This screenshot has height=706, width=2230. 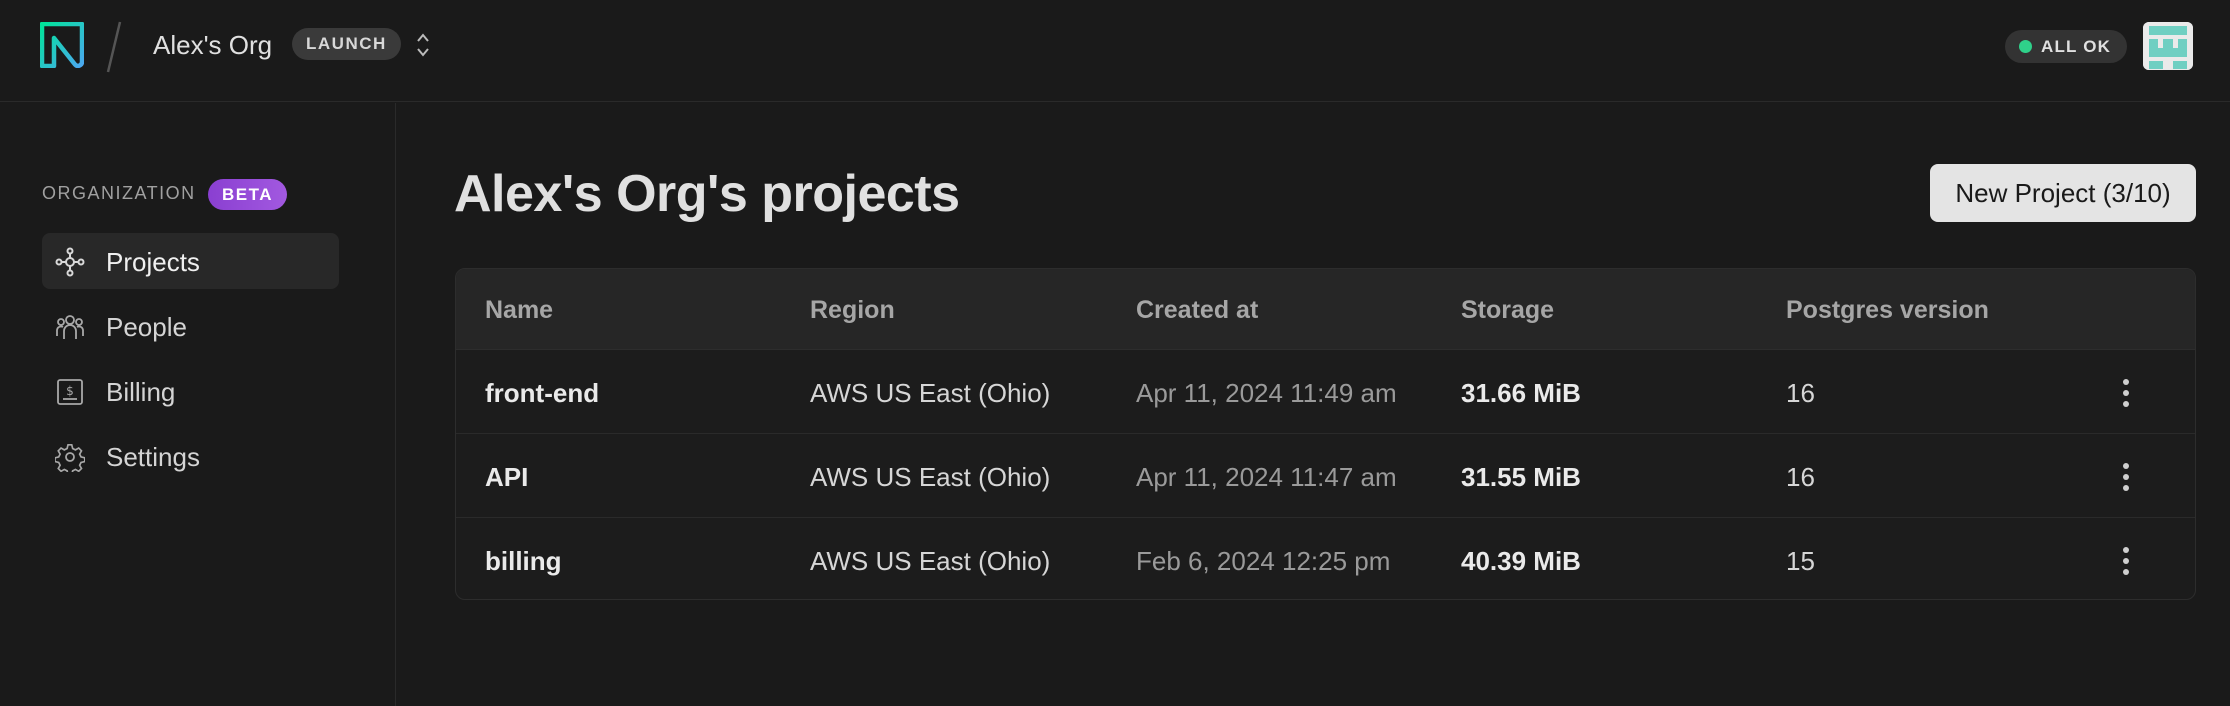 I want to click on status-badge: ALL OK, so click(x=2066, y=46).